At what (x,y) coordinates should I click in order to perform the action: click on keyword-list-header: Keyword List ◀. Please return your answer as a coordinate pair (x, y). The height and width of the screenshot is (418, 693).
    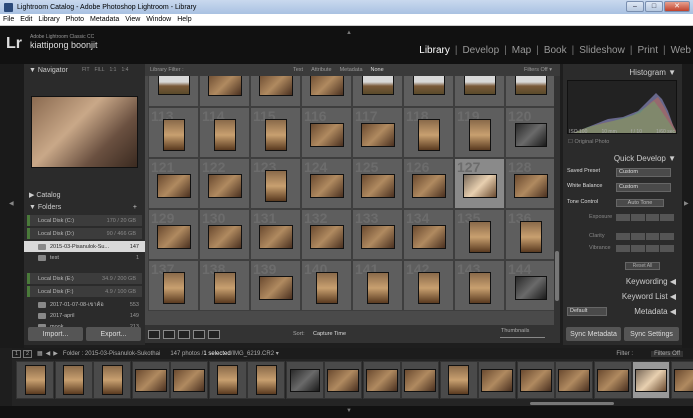
    Looking at the image, I should click on (649, 296).